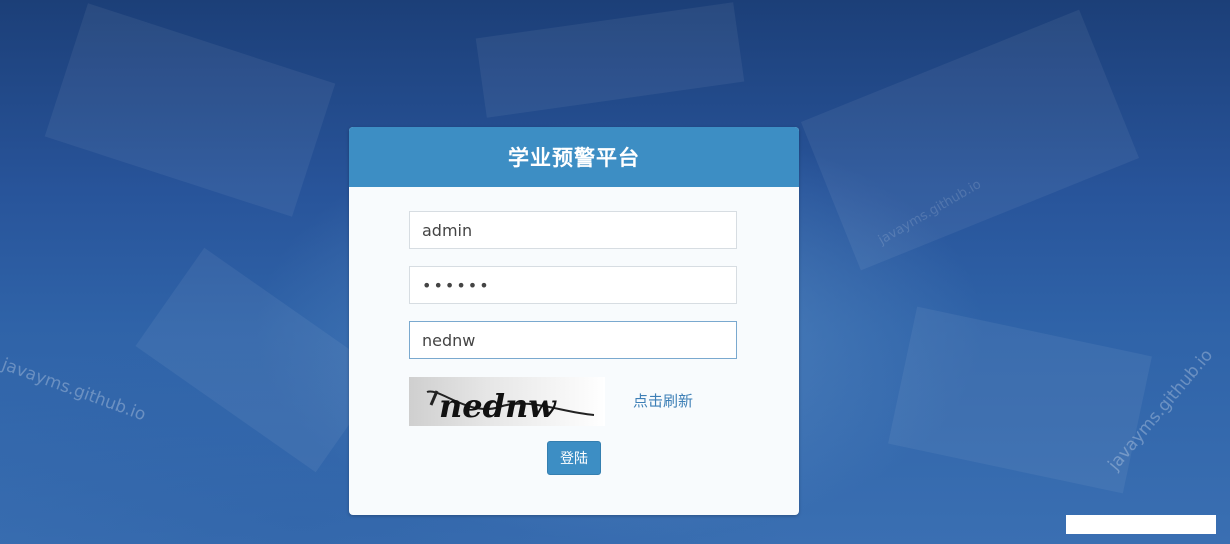 The width and height of the screenshot is (1230, 544). Describe the element at coordinates (663, 400) in the screenshot. I see `refresh-captcha-link: 点击刷新` at that location.